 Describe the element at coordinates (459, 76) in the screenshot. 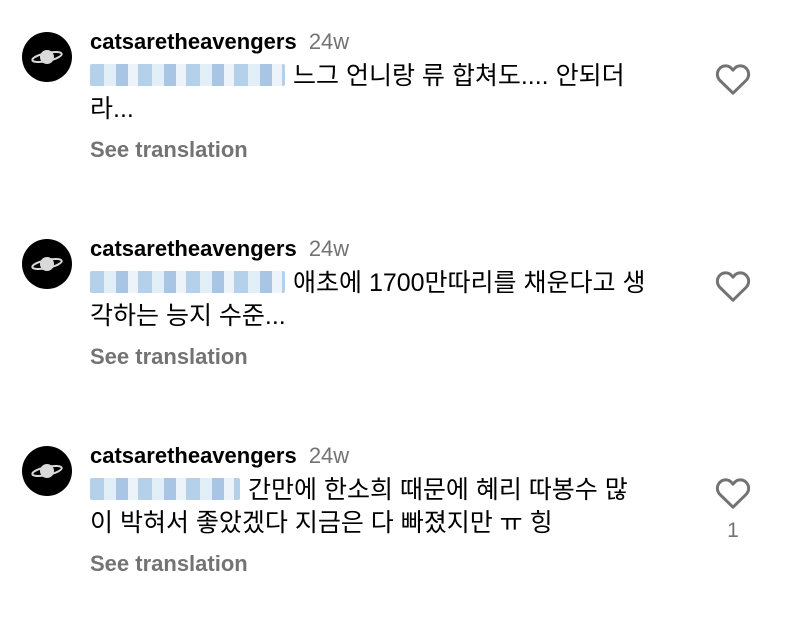

I see `comment-line-1: 느그 언니랑 류 합쳐도.... 안되더` at that location.